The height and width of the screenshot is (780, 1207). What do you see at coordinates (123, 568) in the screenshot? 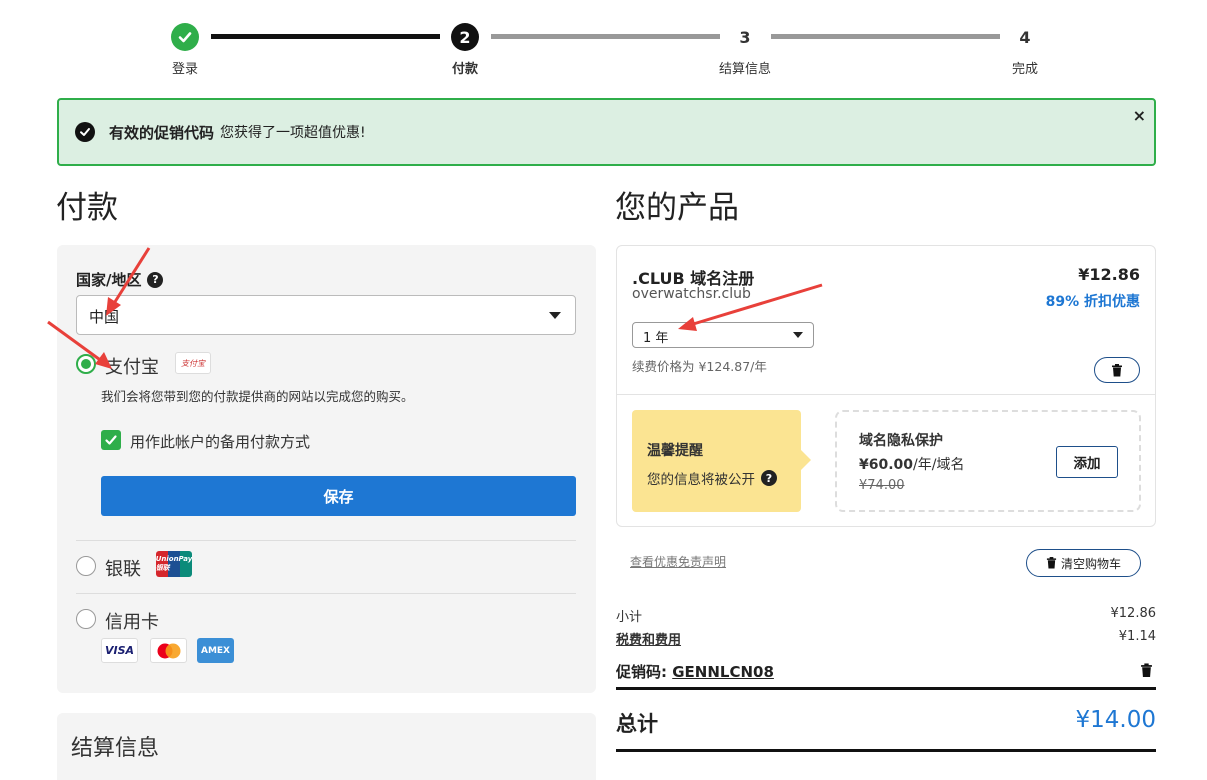
I see `unionpay-label: 银联` at bounding box center [123, 568].